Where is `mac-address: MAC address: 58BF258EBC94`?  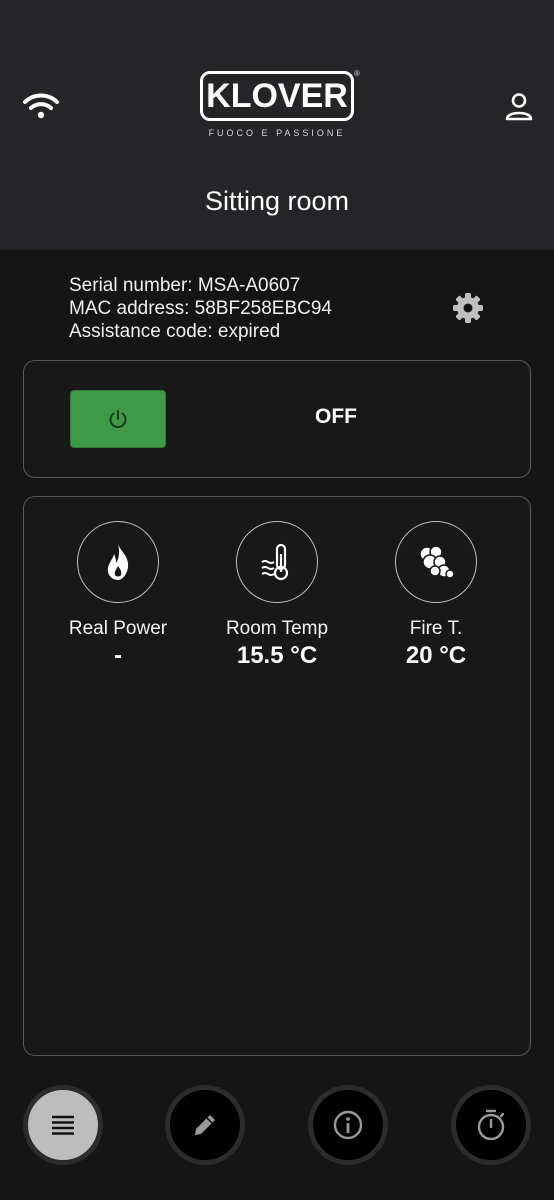
mac-address: MAC address: 58BF258EBC94 is located at coordinates (200, 308).